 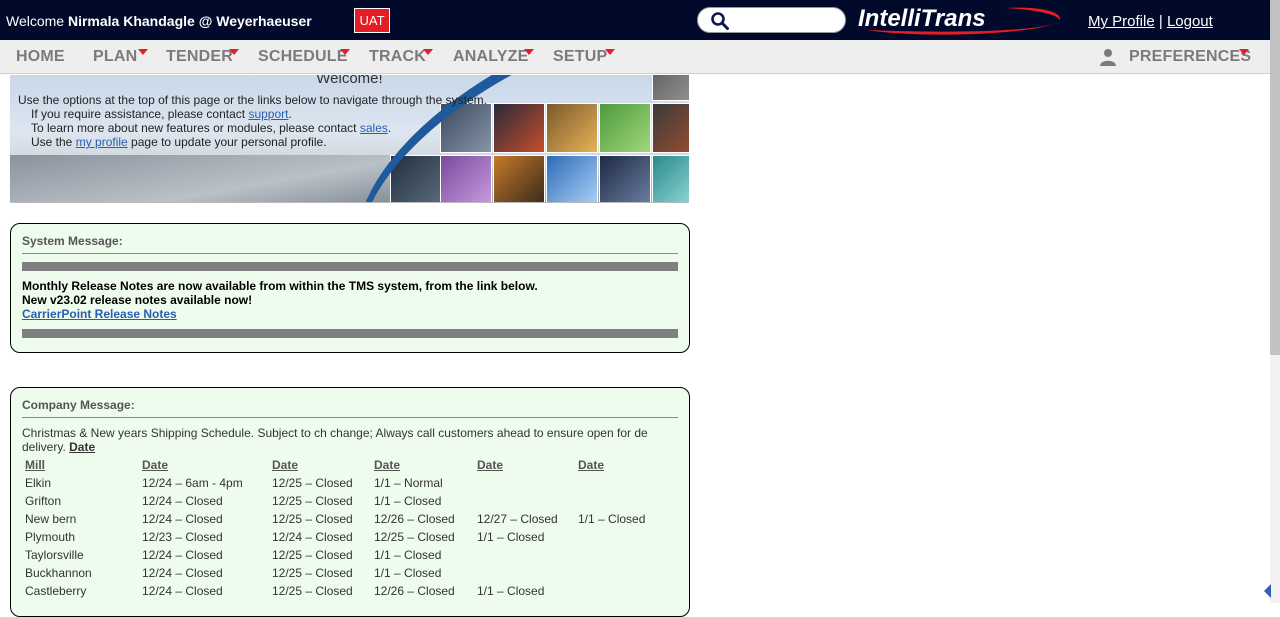 I want to click on welcome-text: Welcome Nirmala Khandagle @ Weyerhaeuser, so click(x=159, y=21).